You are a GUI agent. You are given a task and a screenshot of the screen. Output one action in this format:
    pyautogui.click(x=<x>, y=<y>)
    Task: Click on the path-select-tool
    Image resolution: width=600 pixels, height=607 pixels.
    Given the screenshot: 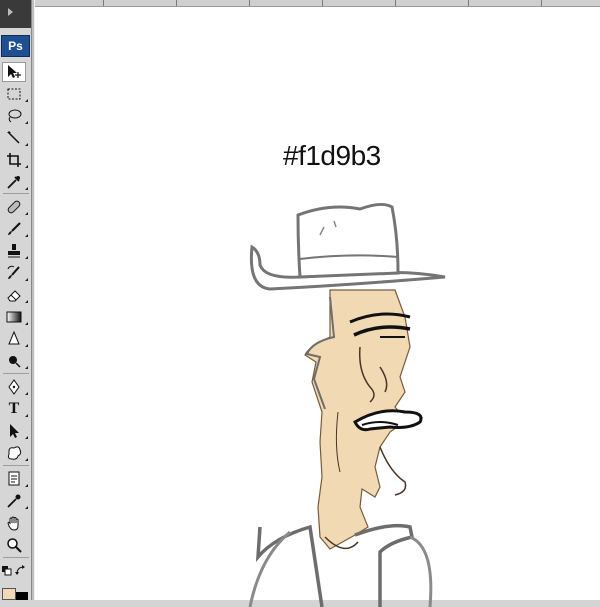 What is the action you would take?
    pyautogui.click(x=15, y=431)
    